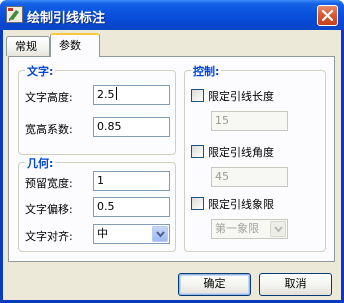  I want to click on control-group-title: 控制:, so click(206, 71).